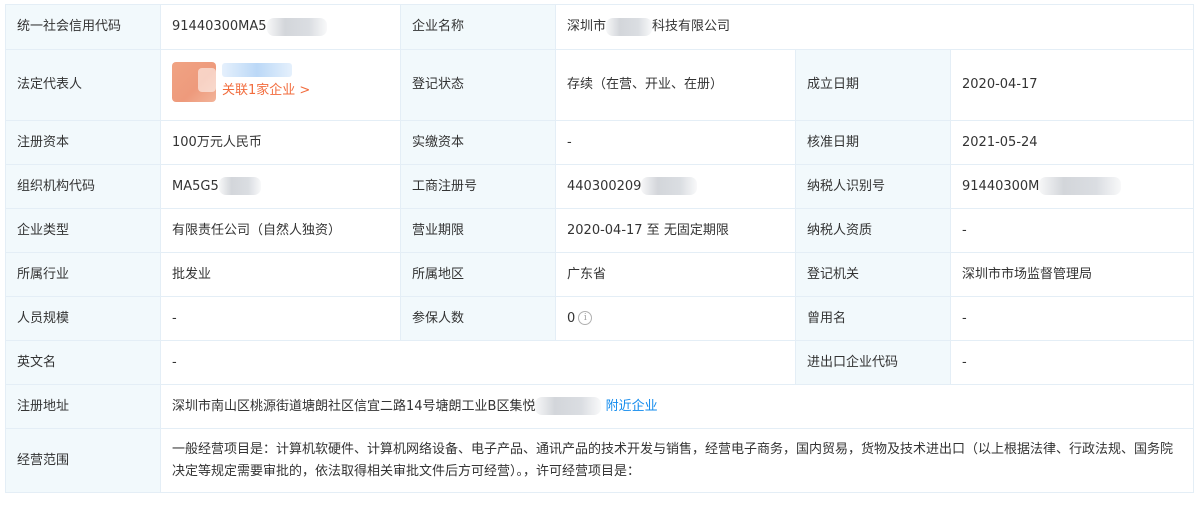 This screenshot has width=1201, height=506. What do you see at coordinates (266, 91) in the screenshot?
I see `related-companies-link: 关联1家企业 >` at bounding box center [266, 91].